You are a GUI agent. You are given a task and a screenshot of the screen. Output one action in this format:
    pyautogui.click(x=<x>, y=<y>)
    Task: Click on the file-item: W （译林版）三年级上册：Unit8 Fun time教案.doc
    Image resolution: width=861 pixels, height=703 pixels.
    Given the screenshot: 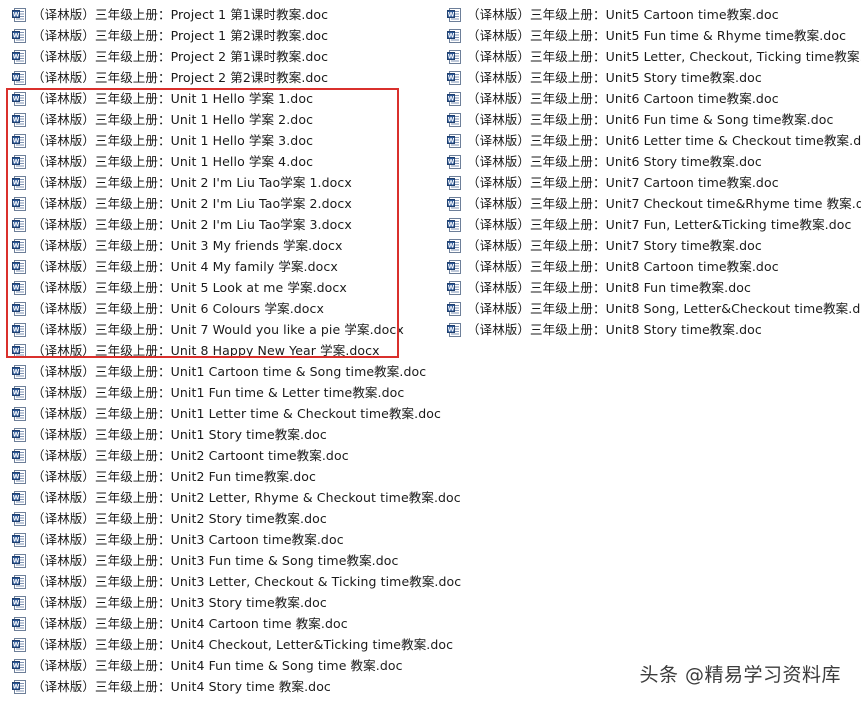 What is the action you would take?
    pyautogui.click(x=652, y=287)
    